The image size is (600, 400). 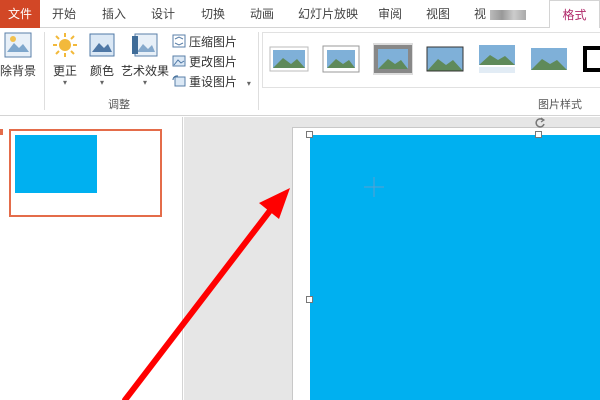 I want to click on artistic-effects-icon, so click(x=145, y=45).